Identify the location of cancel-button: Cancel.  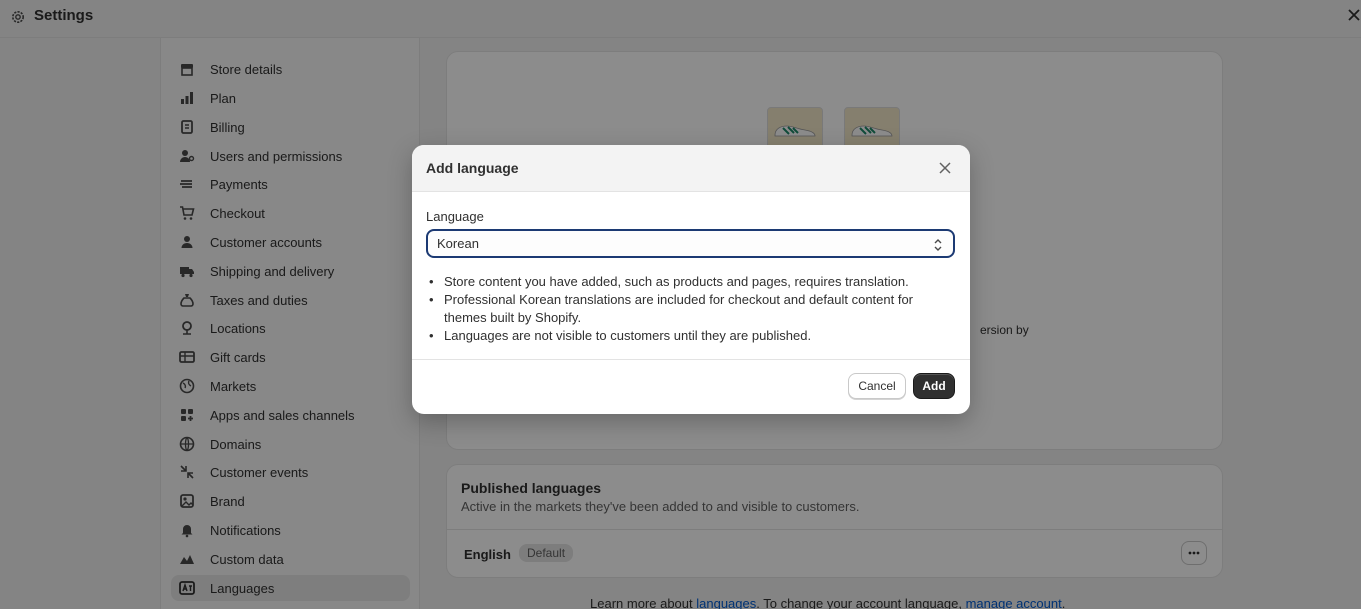
(877, 386).